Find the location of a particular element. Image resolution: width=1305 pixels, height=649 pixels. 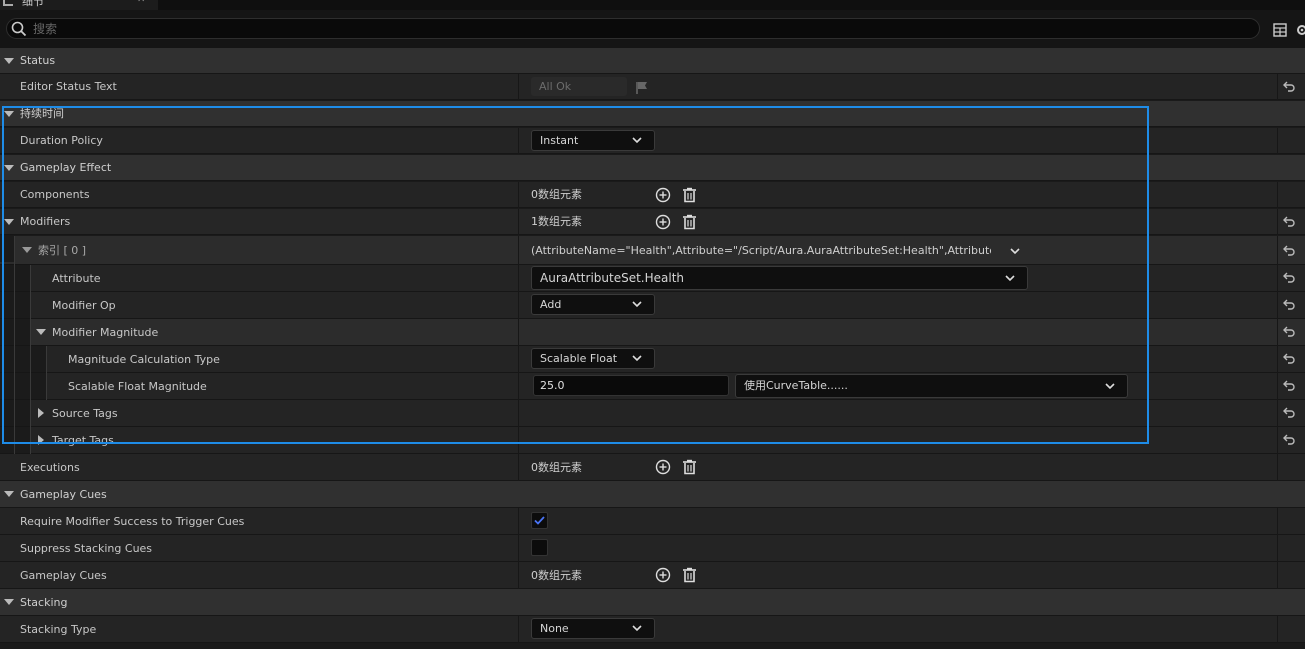

category-label: 持续时间 is located at coordinates (42, 113).